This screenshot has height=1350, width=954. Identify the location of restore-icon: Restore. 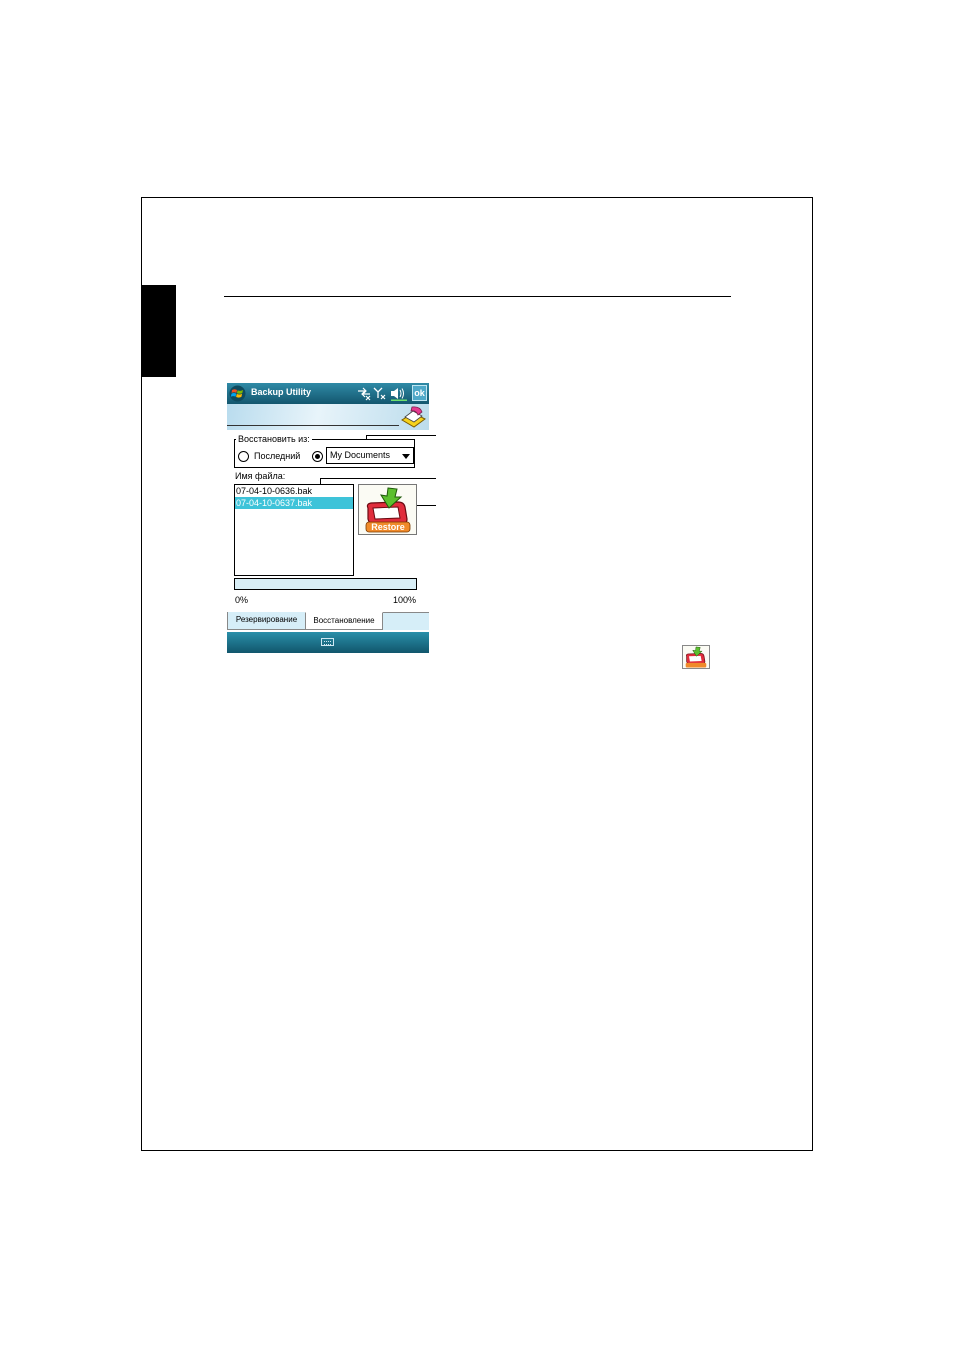
(388, 510).